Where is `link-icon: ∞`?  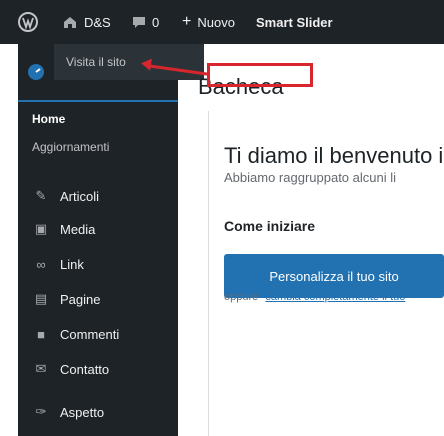
link-icon: ∞ is located at coordinates (41, 264).